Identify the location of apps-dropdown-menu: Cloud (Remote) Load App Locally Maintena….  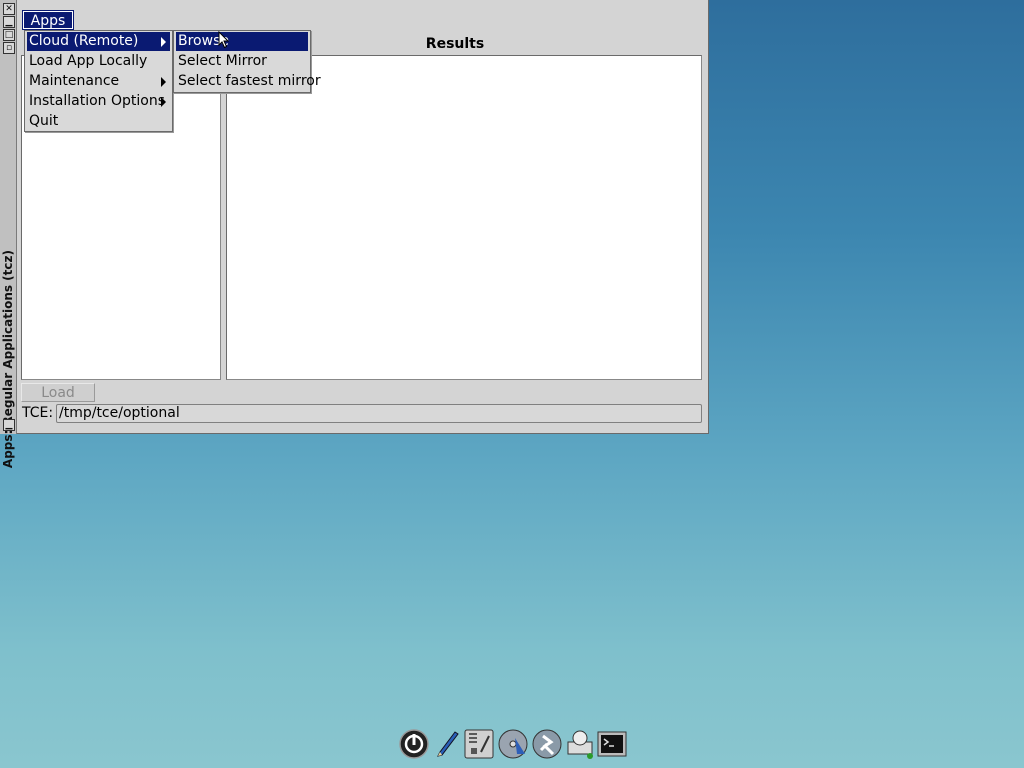
(98, 81).